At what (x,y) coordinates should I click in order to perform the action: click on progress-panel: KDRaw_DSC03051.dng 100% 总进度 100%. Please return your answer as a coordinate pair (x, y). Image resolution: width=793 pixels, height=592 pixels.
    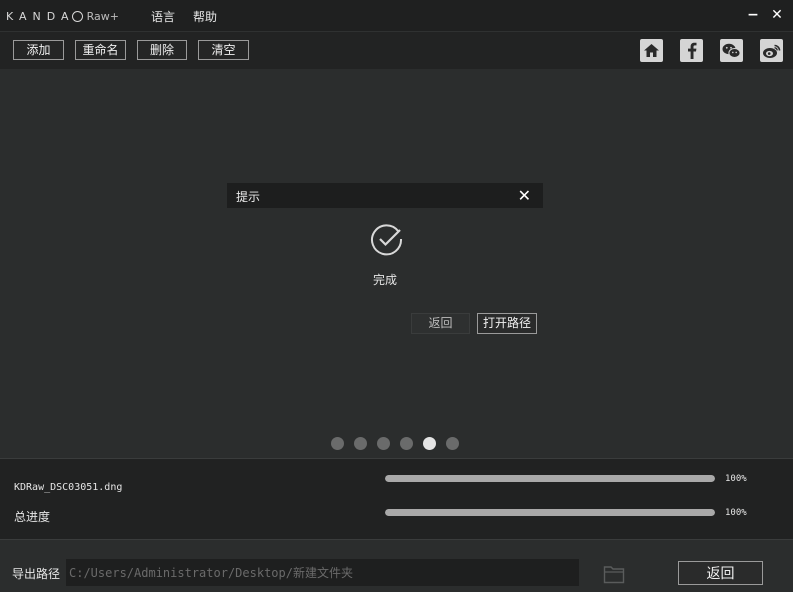
    Looking at the image, I should click on (396, 499).